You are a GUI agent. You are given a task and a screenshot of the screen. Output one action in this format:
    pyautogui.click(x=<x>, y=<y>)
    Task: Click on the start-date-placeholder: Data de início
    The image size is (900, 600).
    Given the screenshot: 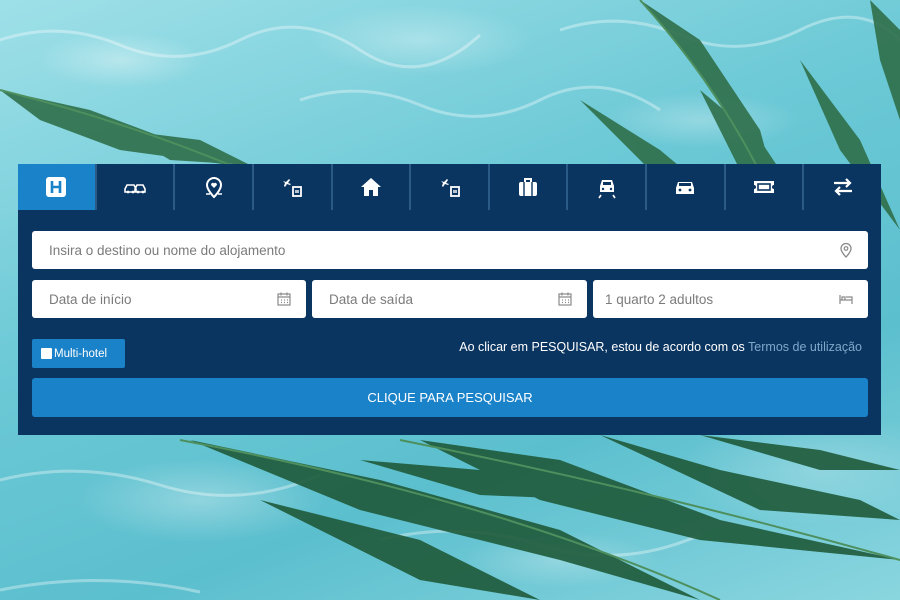 What is the action you would take?
    pyautogui.click(x=90, y=299)
    